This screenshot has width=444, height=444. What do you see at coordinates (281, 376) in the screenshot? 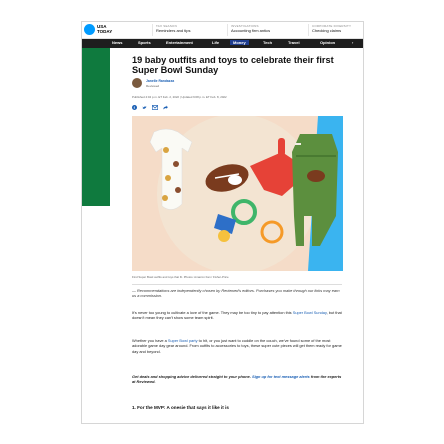
I see `text-alerts-link: Sign up for text message alerts` at bounding box center [281, 376].